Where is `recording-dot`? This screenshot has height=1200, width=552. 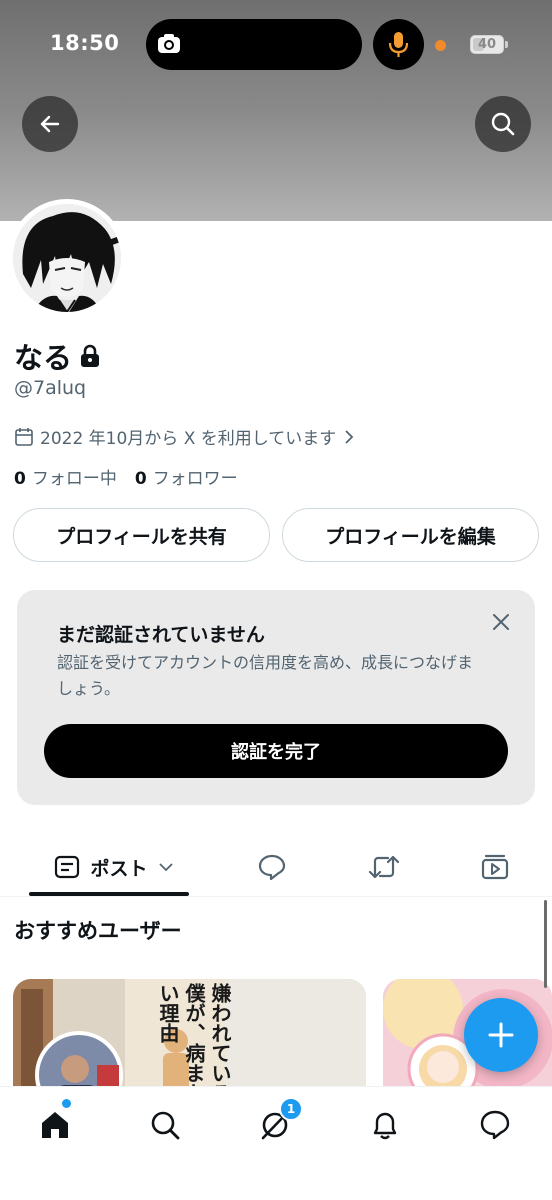
recording-dot is located at coordinates (440, 45).